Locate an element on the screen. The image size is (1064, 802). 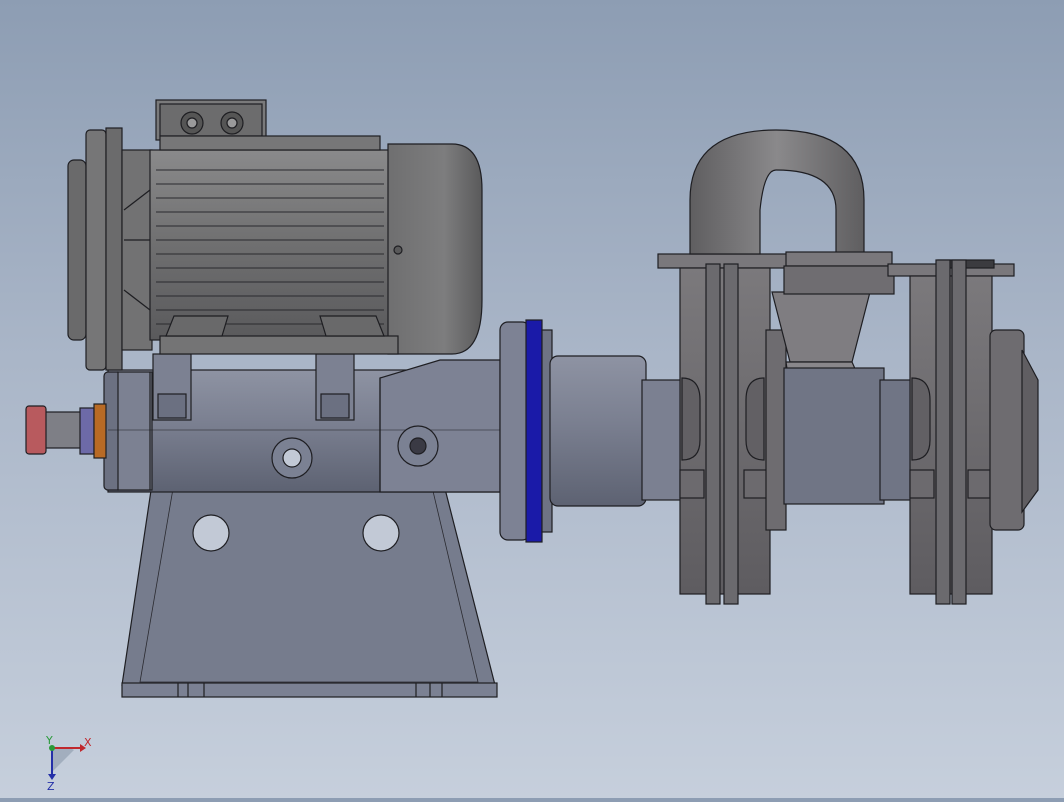
coordinate-triad: X Y Z is located at coordinates (68, 763).